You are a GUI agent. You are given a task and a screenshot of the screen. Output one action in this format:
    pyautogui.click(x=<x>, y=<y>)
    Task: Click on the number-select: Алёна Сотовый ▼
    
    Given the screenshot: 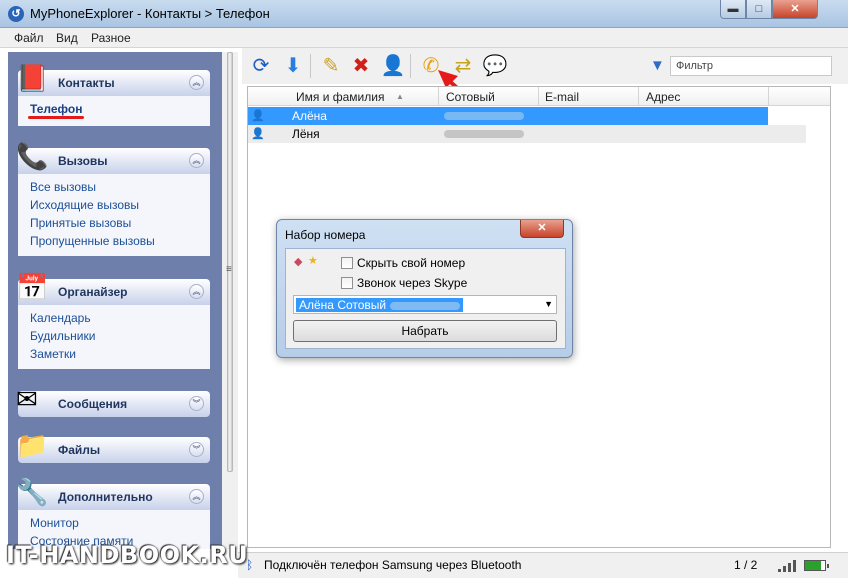 What is the action you would take?
    pyautogui.click(x=425, y=304)
    